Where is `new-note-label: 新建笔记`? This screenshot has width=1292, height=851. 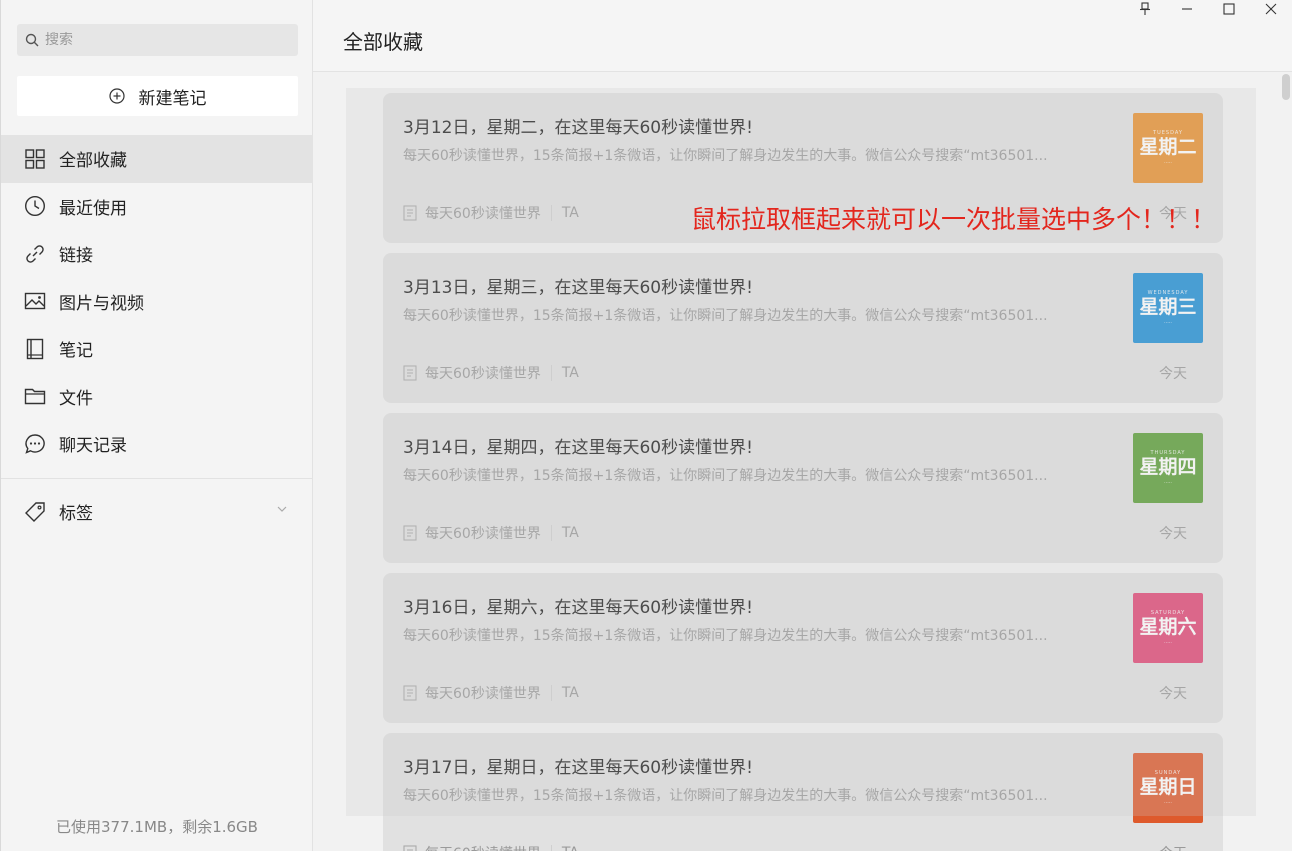 new-note-label: 新建笔记 is located at coordinates (172, 98).